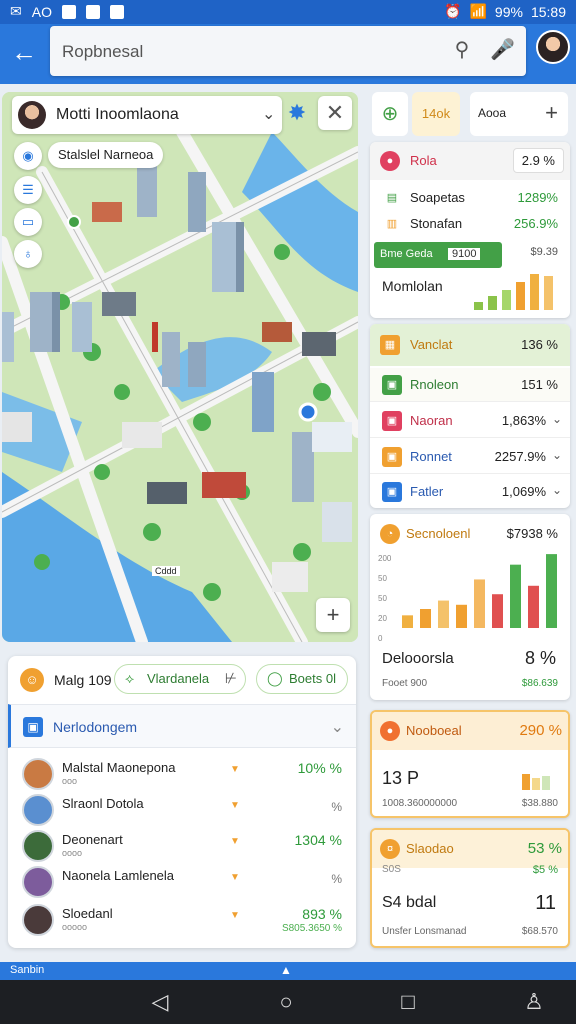 The image size is (576, 1024). Describe the element at coordinates (436, 114) in the screenshot. I see `header-chip: 14ok` at that location.